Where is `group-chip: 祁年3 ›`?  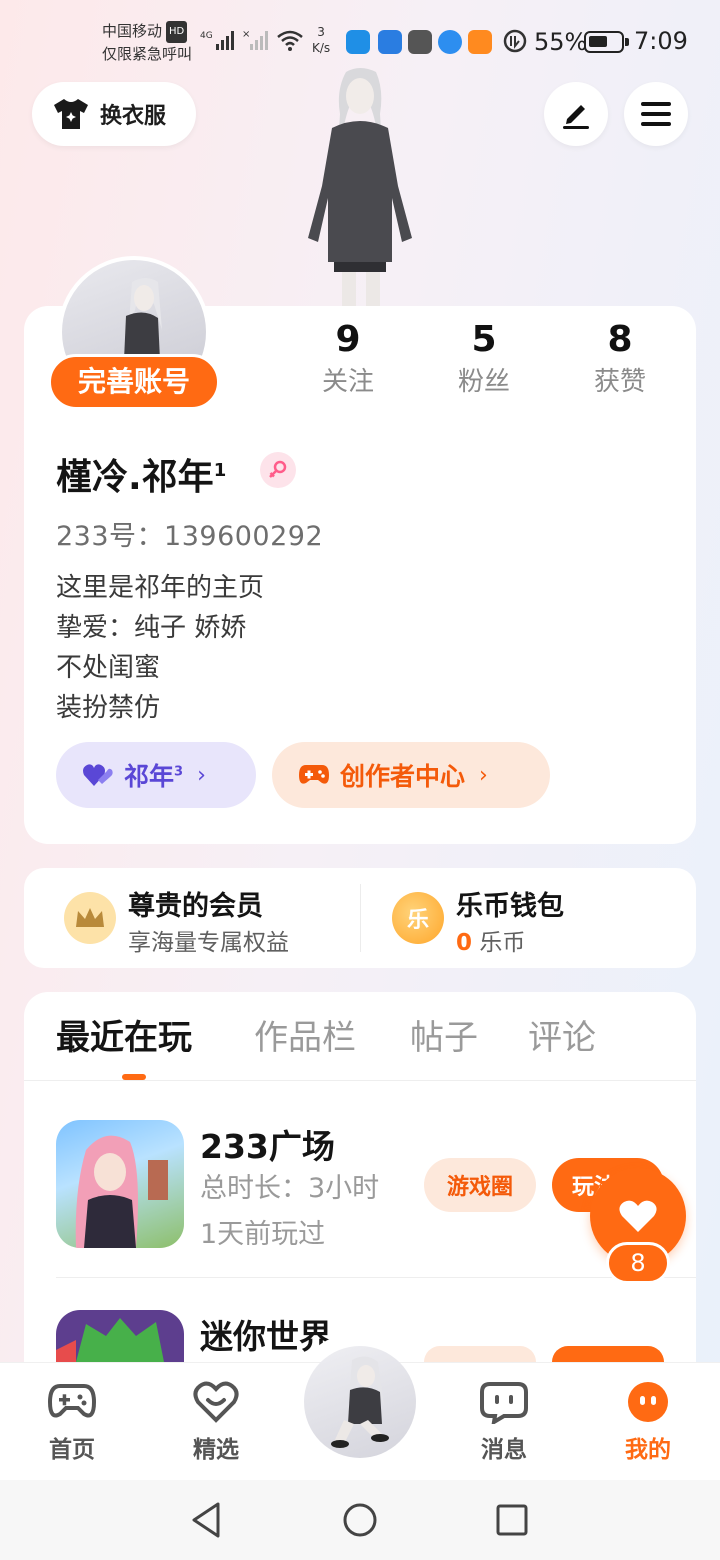 group-chip: 祁年3 › is located at coordinates (156, 775).